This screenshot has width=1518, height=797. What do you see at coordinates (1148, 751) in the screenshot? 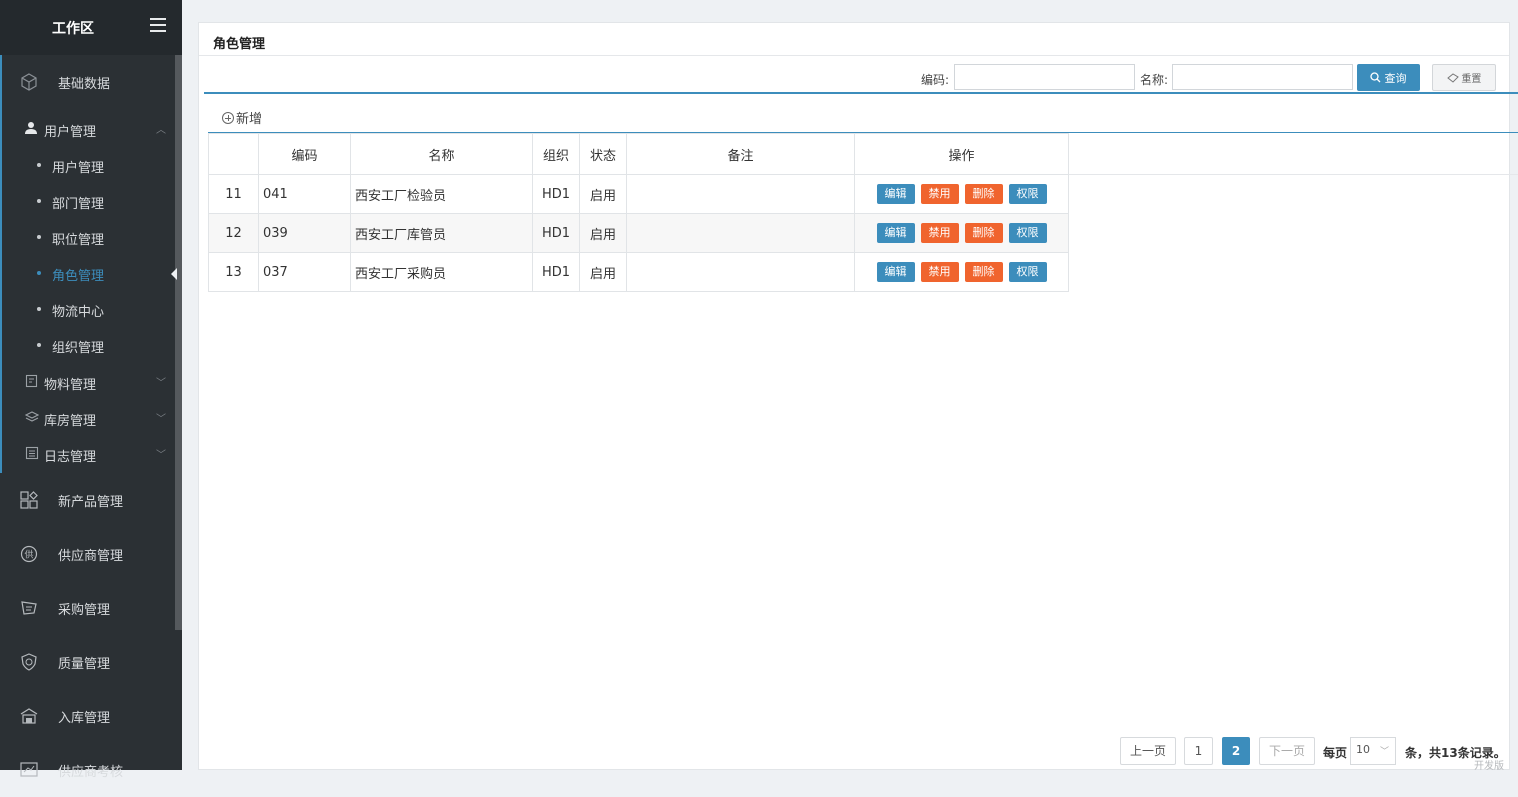
I see `prev-page-button: 上一页` at bounding box center [1148, 751].